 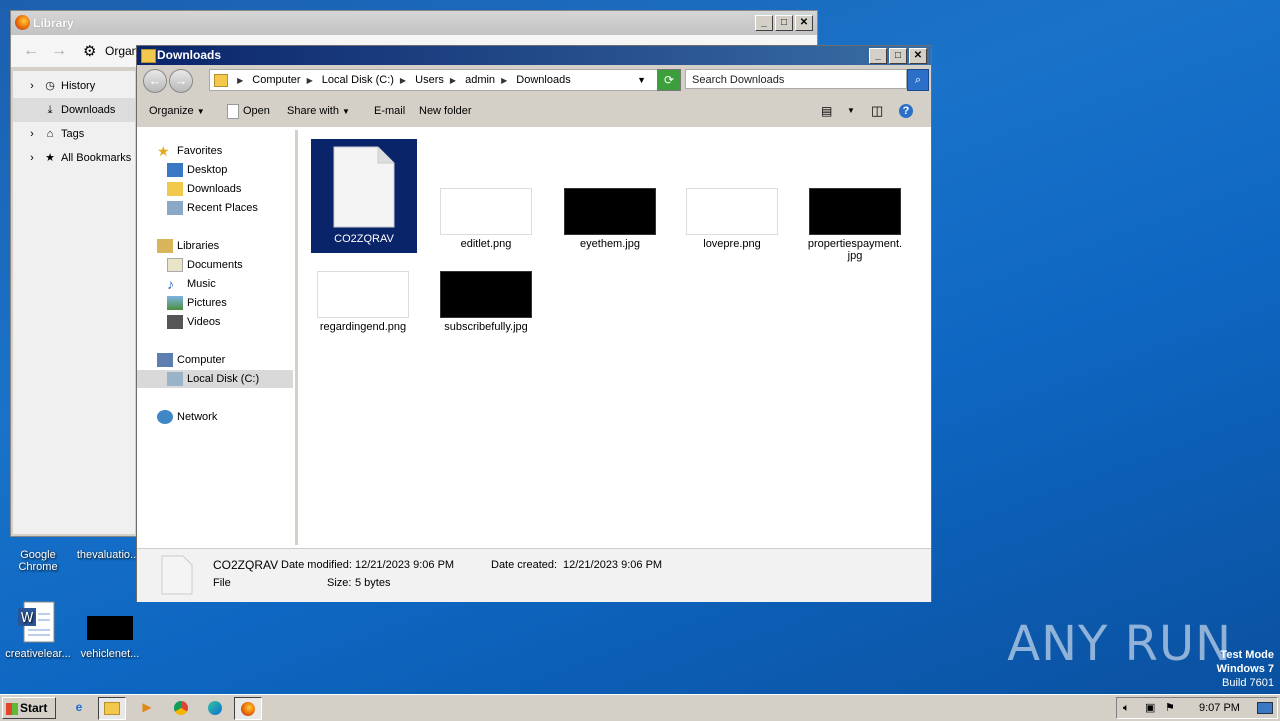 What do you see at coordinates (543, 80) in the screenshot?
I see `breadcrumb-item: Downloads` at bounding box center [543, 80].